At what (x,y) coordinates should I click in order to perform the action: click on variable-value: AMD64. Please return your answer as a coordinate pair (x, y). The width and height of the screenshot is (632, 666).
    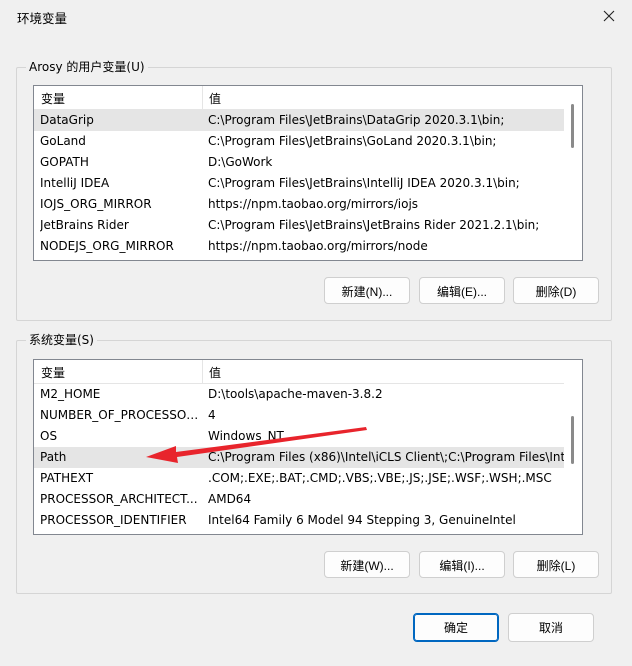
    Looking at the image, I should click on (230, 499).